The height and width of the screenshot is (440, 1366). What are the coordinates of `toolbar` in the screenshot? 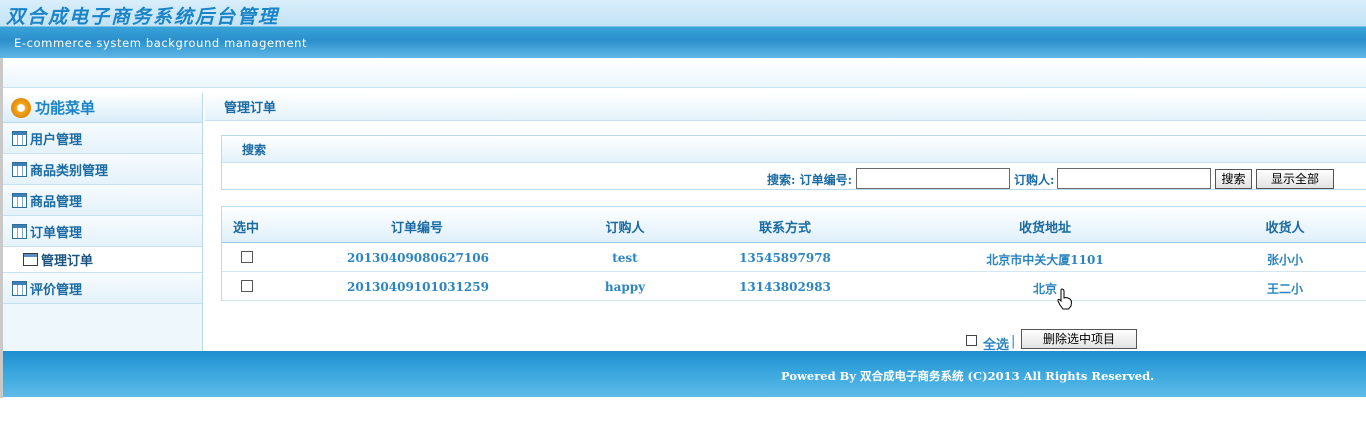 It's located at (684, 73).